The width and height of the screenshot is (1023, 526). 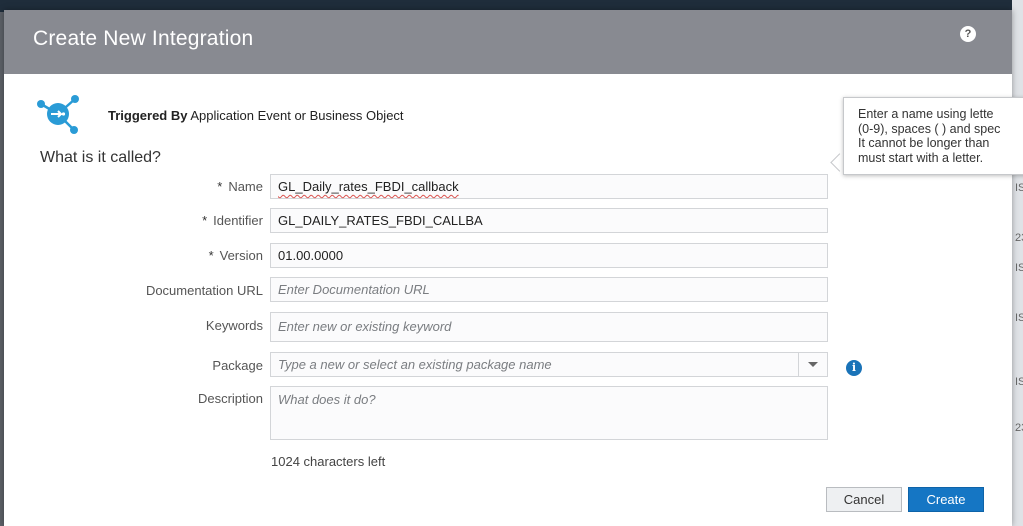 I want to click on keywords-input: Enter new or existing keyword, so click(x=549, y=327).